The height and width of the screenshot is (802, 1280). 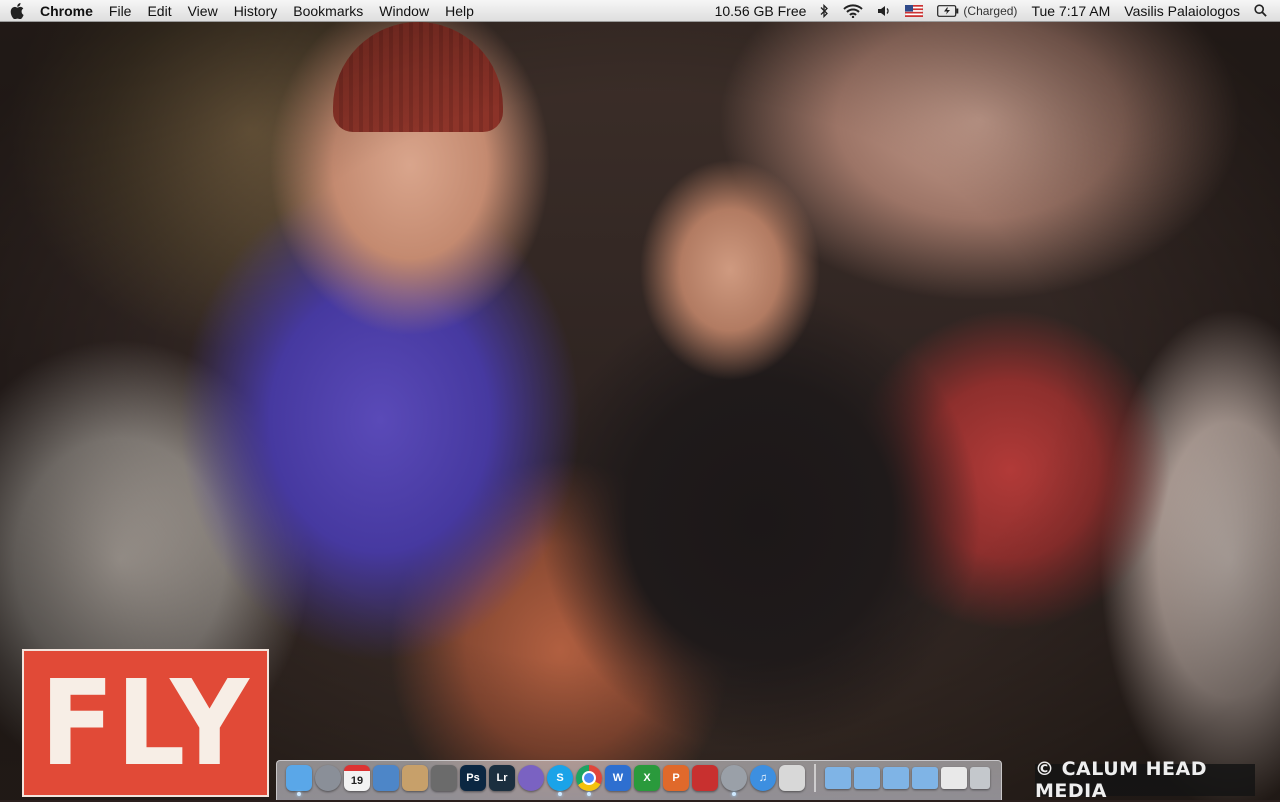 I want to click on spotlight-button, so click(x=1260, y=10).